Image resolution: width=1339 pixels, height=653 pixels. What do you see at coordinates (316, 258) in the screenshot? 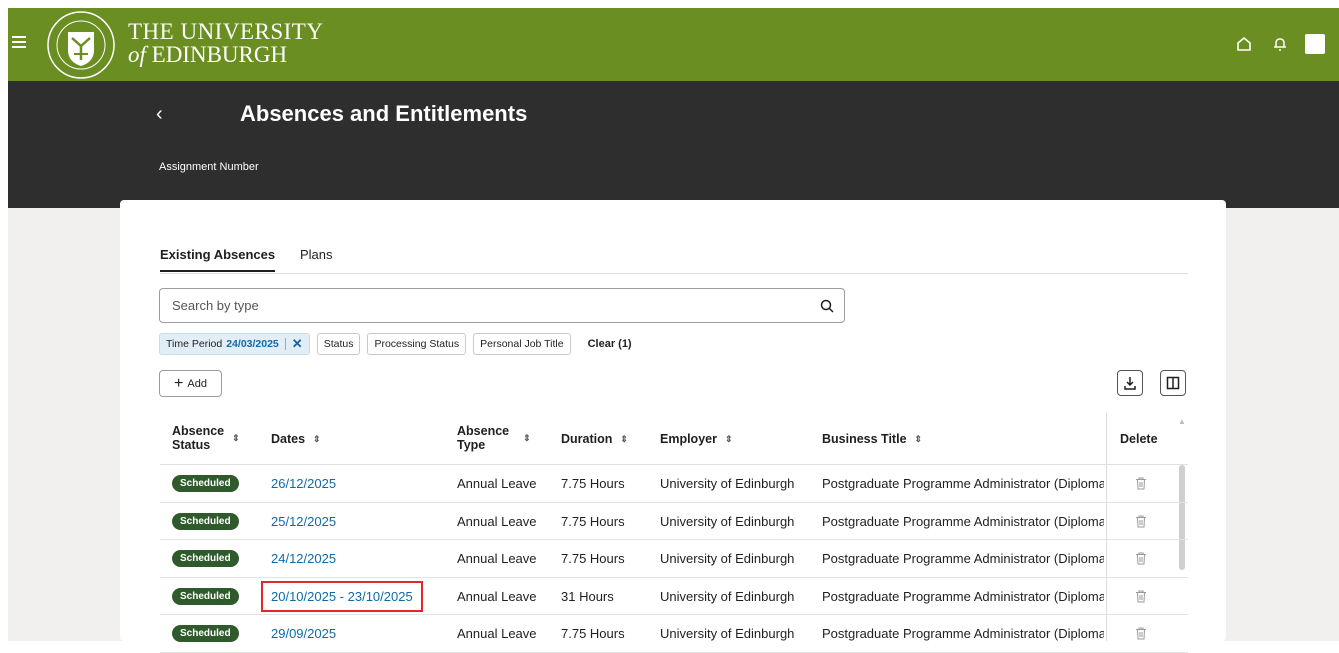
I see `tab-plans: Plans` at bounding box center [316, 258].